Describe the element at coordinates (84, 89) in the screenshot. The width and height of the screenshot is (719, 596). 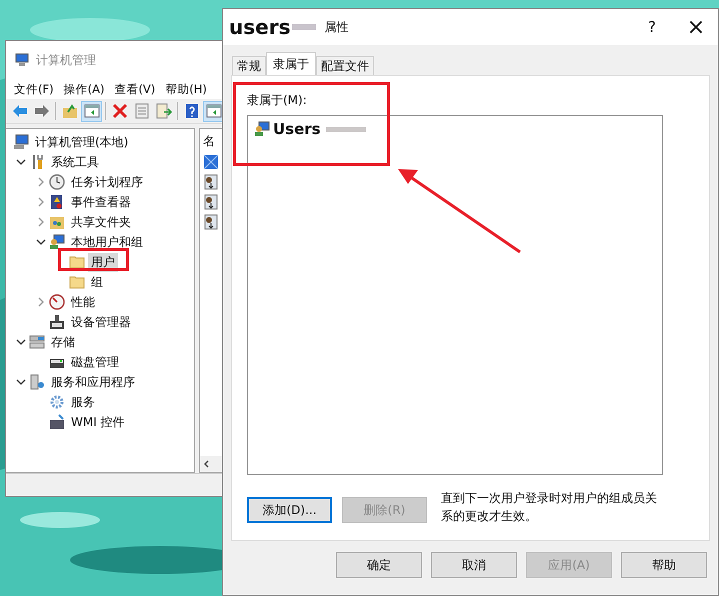
I see `menu-item: 操作(A)` at that location.